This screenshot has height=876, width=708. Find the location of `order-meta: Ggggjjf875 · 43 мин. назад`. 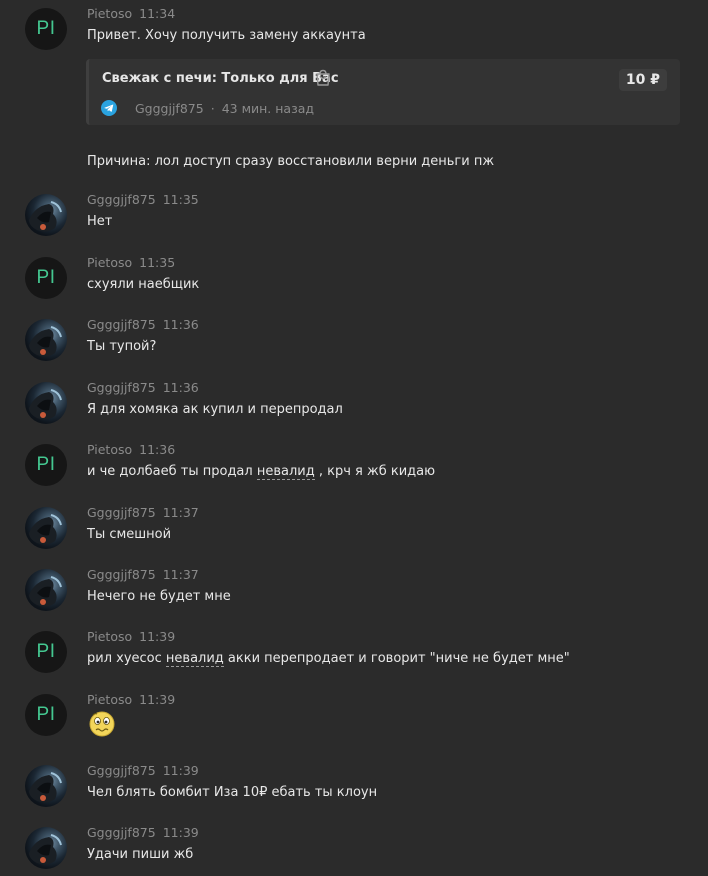

order-meta: Ggggjjf875 · 43 мин. назад is located at coordinates (207, 108).